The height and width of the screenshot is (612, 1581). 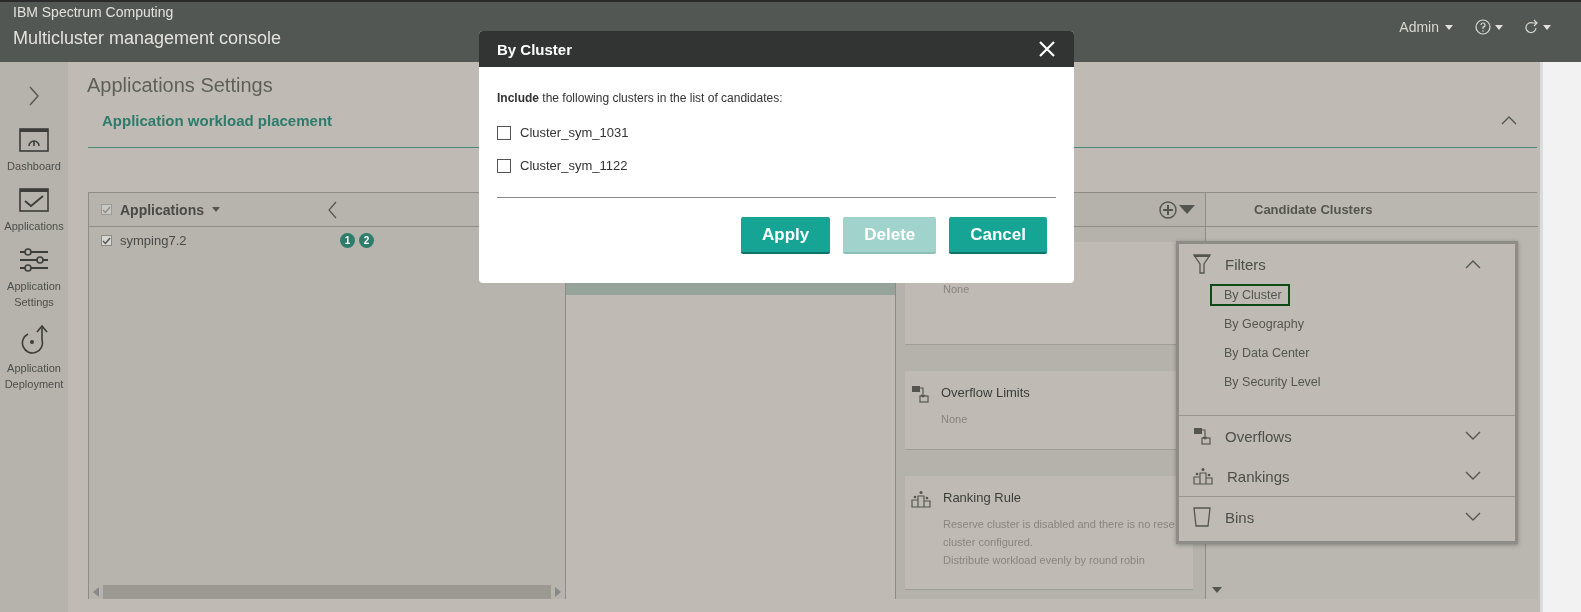 What do you see at coordinates (1047, 49) in the screenshot?
I see `close-icon` at bounding box center [1047, 49].